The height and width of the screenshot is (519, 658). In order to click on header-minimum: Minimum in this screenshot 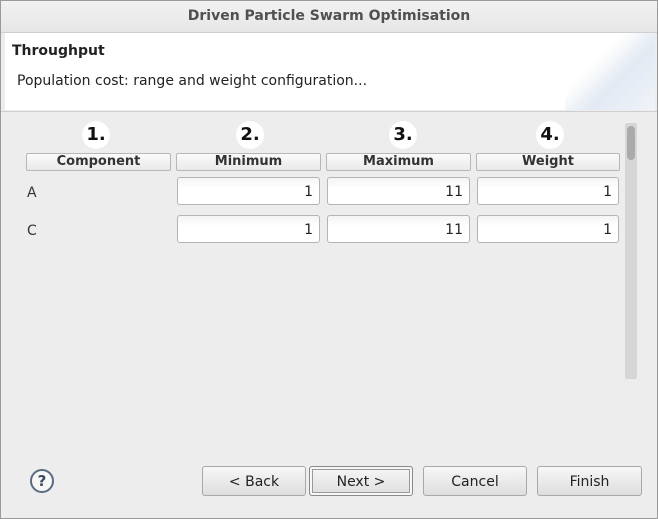, I will do `click(248, 162)`.